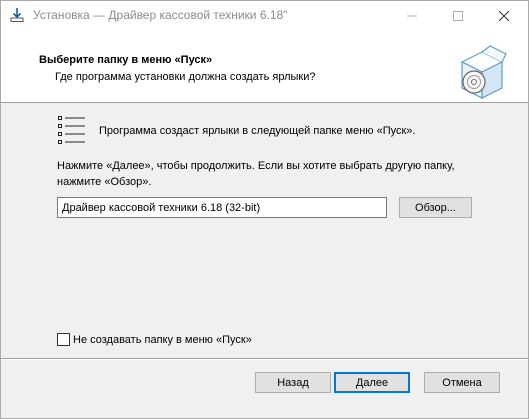 Image resolution: width=529 pixels, height=419 pixels. What do you see at coordinates (462, 382) in the screenshot?
I see `cancel-button: Отмена` at bounding box center [462, 382].